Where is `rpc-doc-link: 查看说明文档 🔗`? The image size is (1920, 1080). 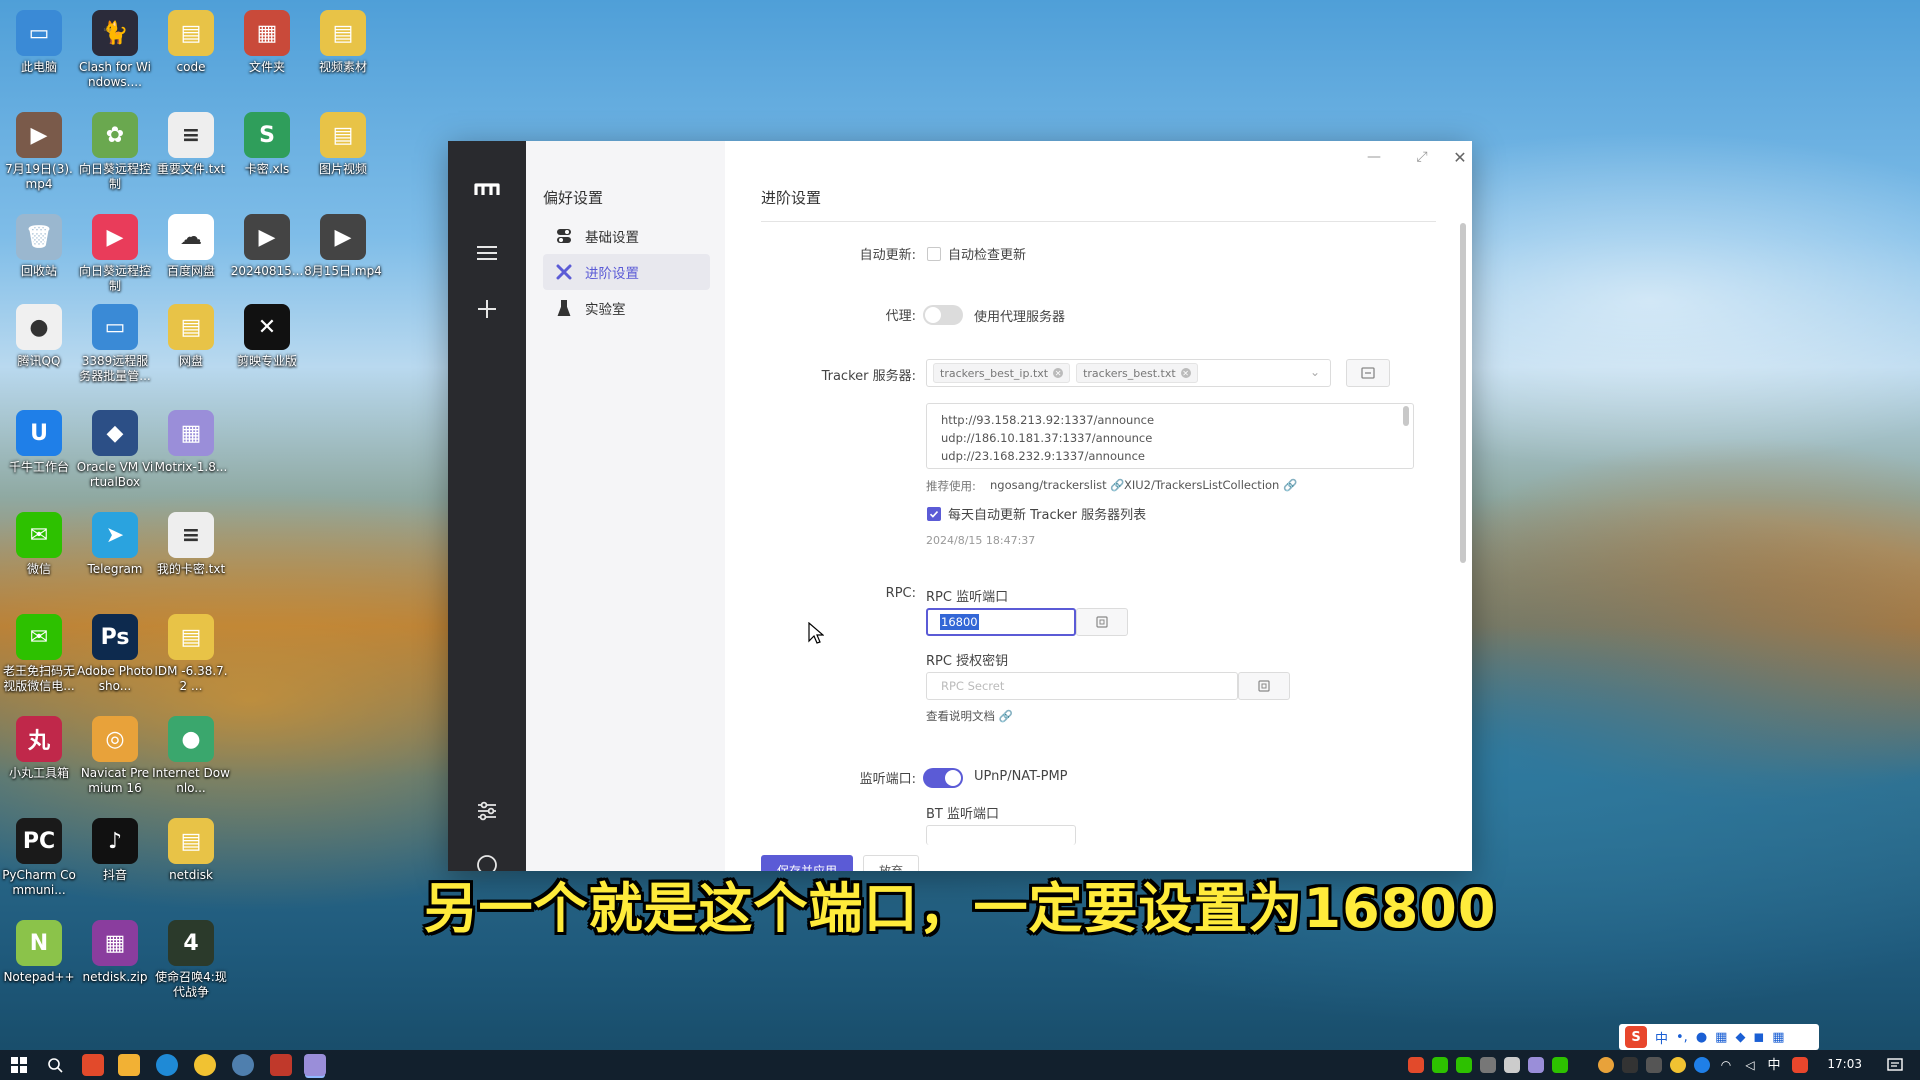 rpc-doc-link: 查看说明文档 🔗 is located at coordinates (969, 716).